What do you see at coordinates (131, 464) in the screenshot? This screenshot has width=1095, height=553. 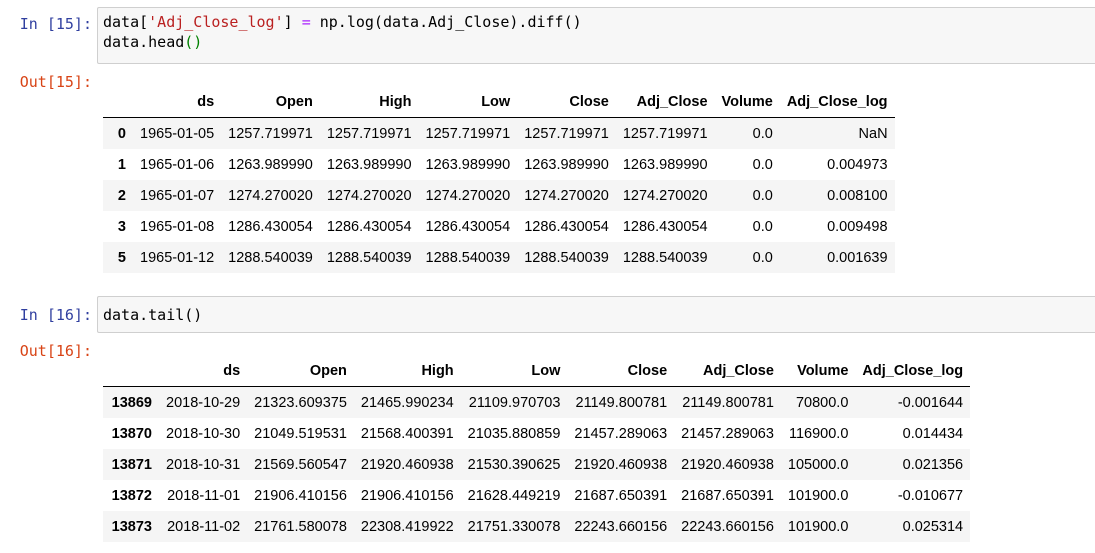 I see `row-index: 13871` at bounding box center [131, 464].